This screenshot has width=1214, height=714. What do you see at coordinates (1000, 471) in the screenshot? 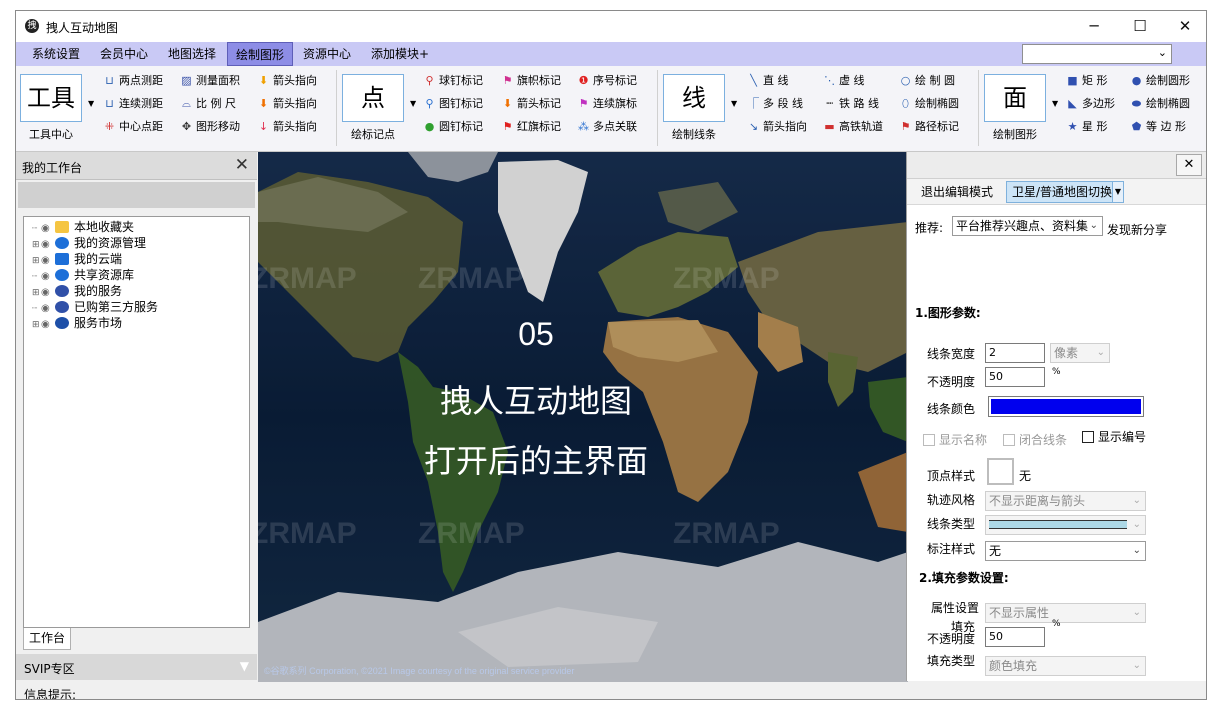
I see `vertex-style-swatch` at bounding box center [1000, 471].